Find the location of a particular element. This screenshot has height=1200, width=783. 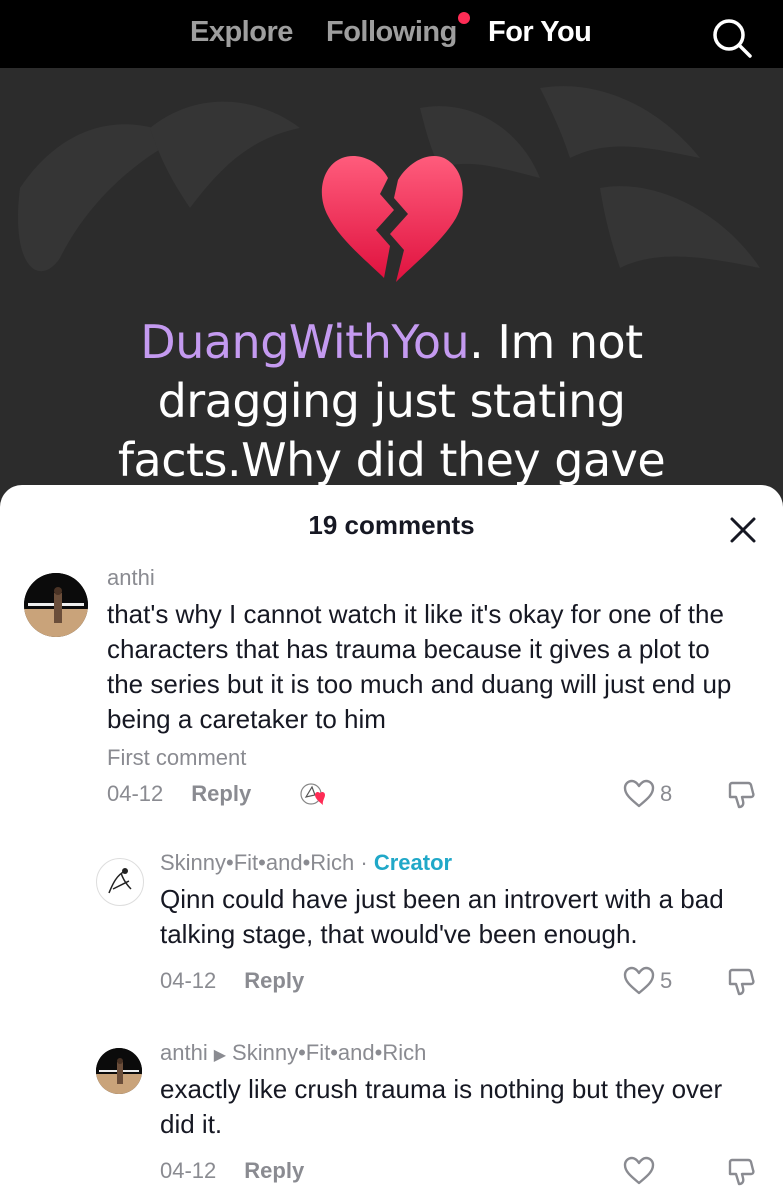

first-comment-badge: First comment is located at coordinates (177, 757).